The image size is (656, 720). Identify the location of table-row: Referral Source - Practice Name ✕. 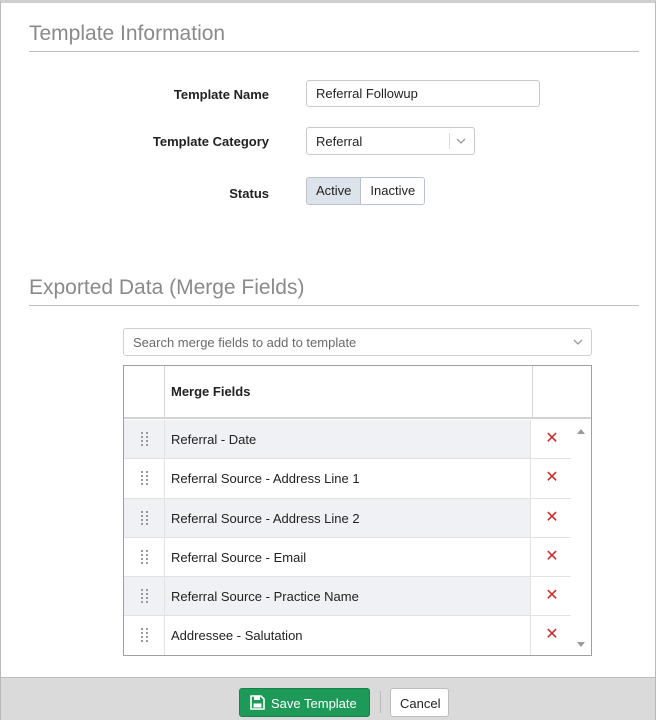
(347, 597).